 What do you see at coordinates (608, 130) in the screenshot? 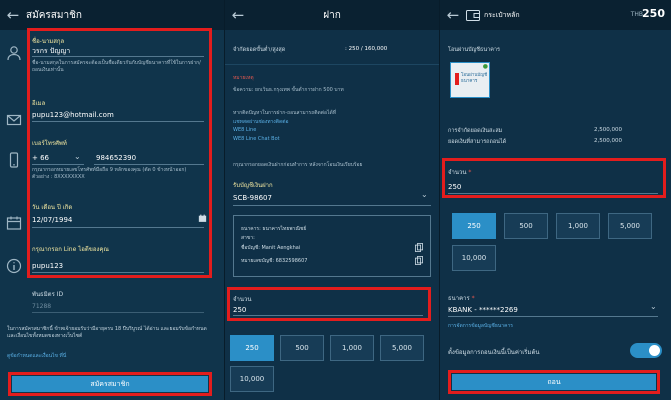
I see `limit-value: 2,500,000` at bounding box center [608, 130].